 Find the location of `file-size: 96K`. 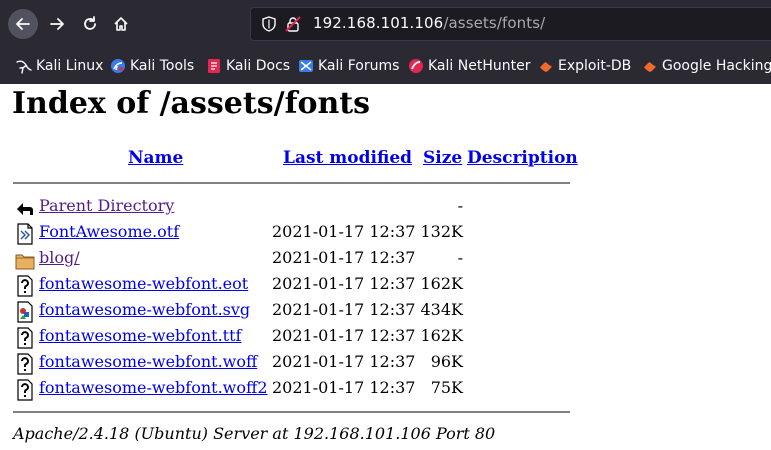

file-size: 96K is located at coordinates (446, 361).